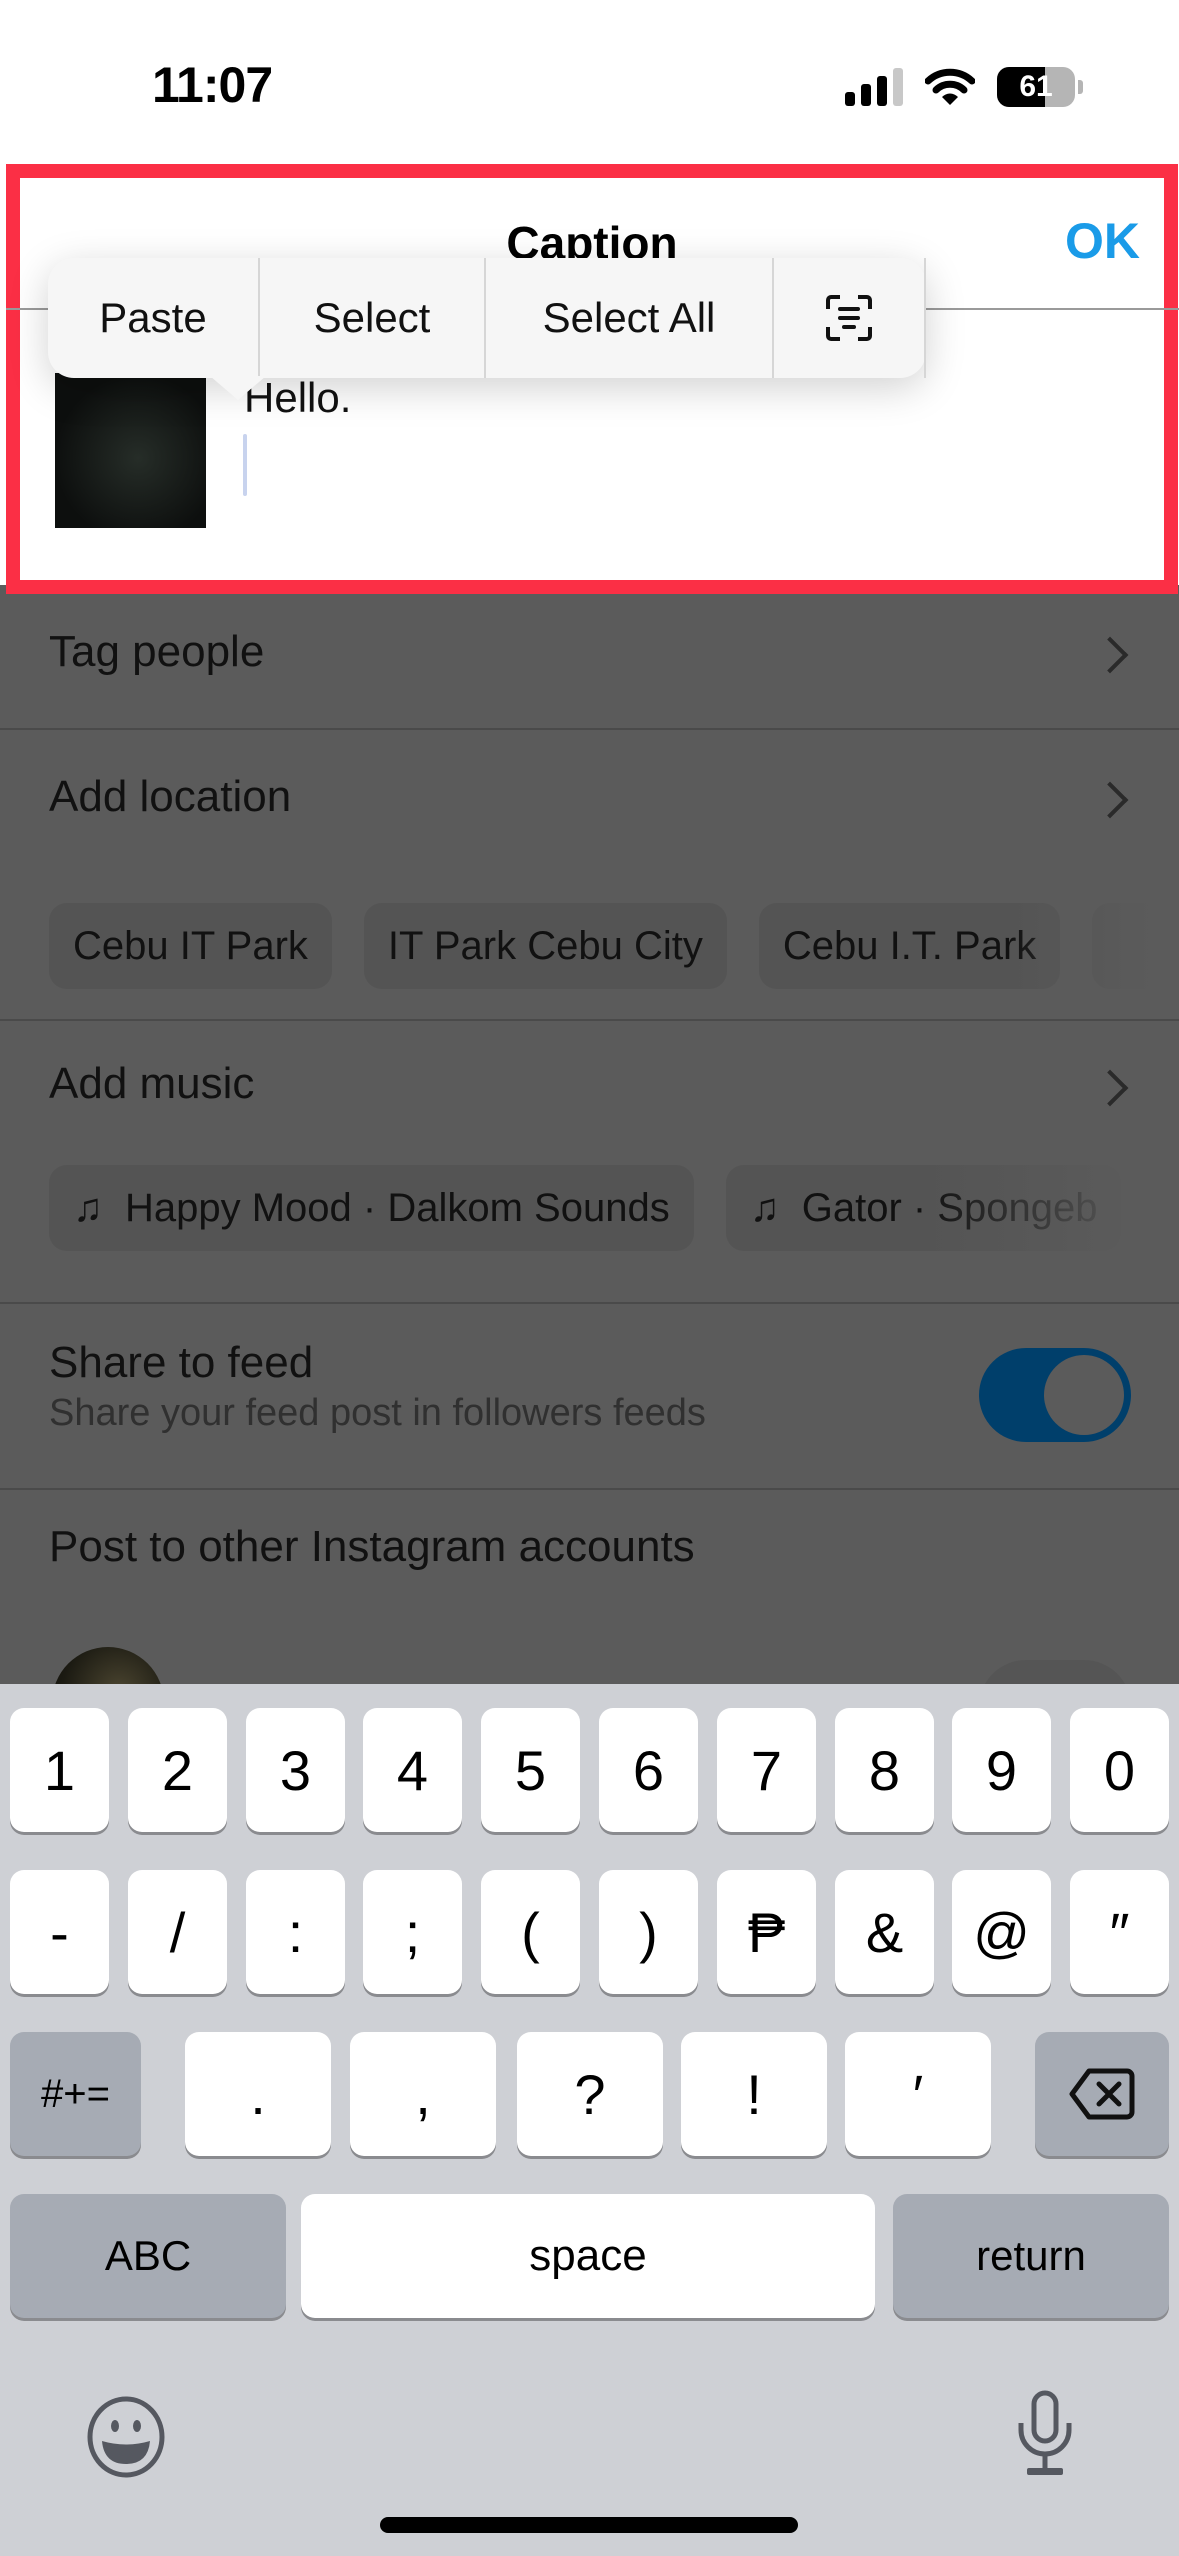 The height and width of the screenshot is (2556, 1179). Describe the element at coordinates (1031, 2256) in the screenshot. I see `return-key: return` at that location.